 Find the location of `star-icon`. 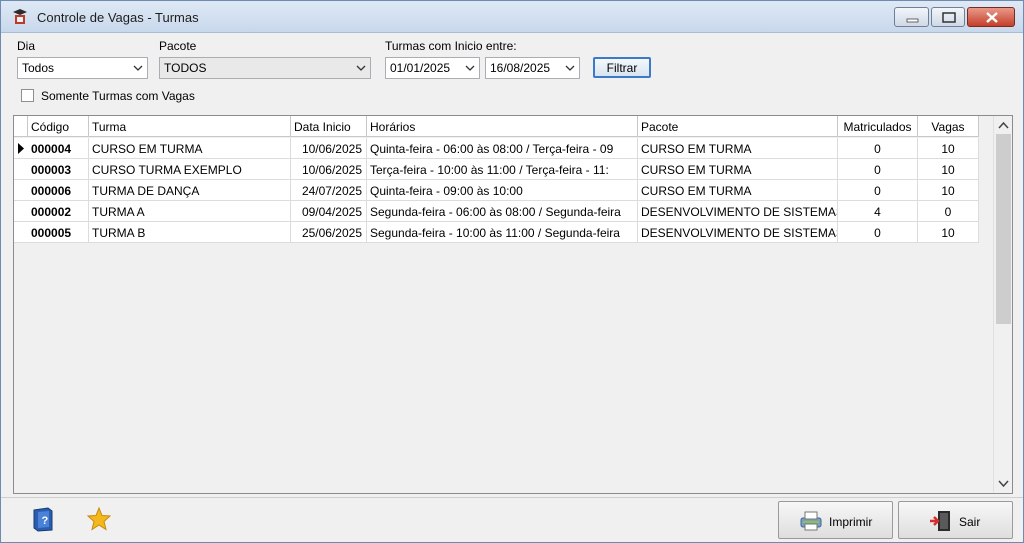

star-icon is located at coordinates (99, 519).